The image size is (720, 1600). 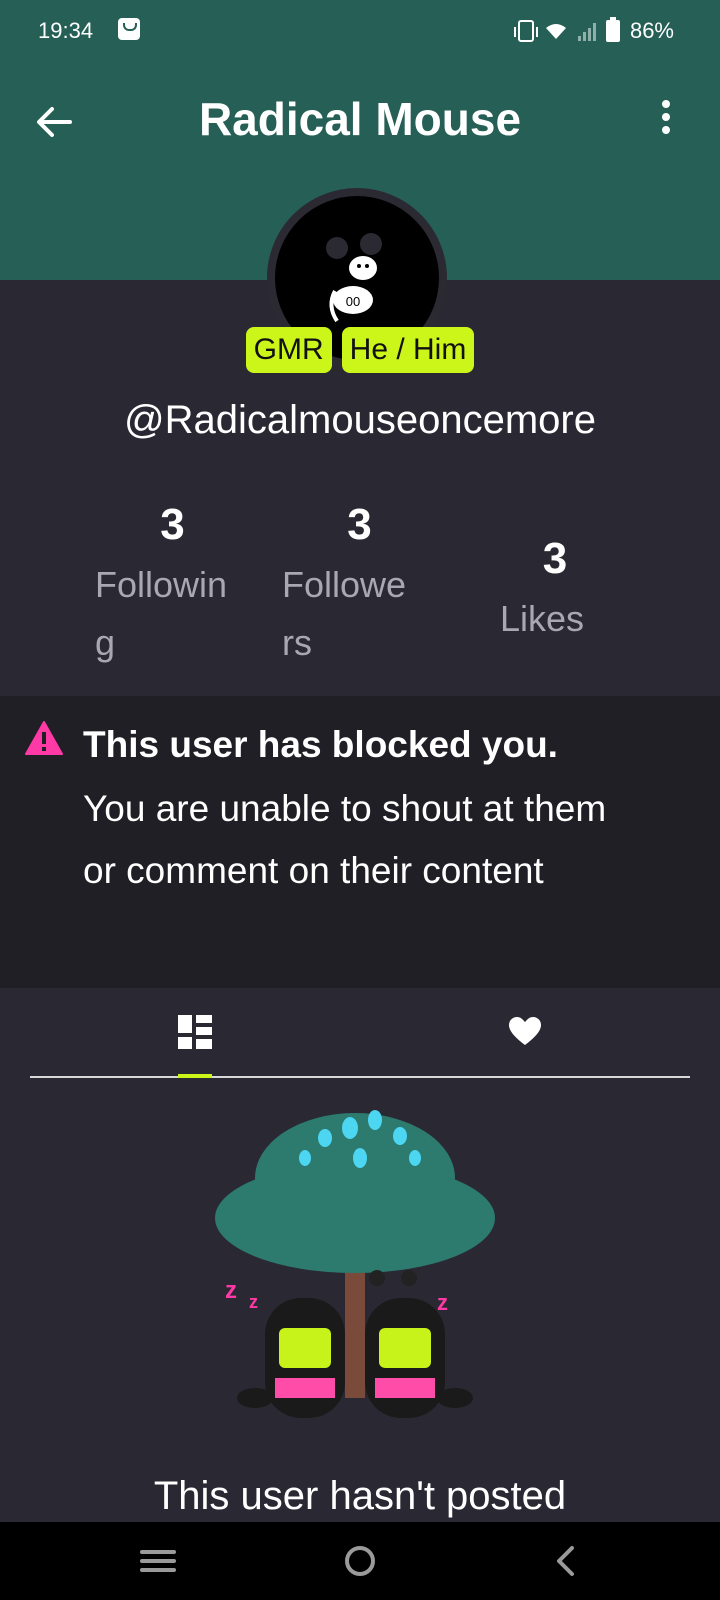 I want to click on active-tab-indicator, so click(x=195, y=1076).